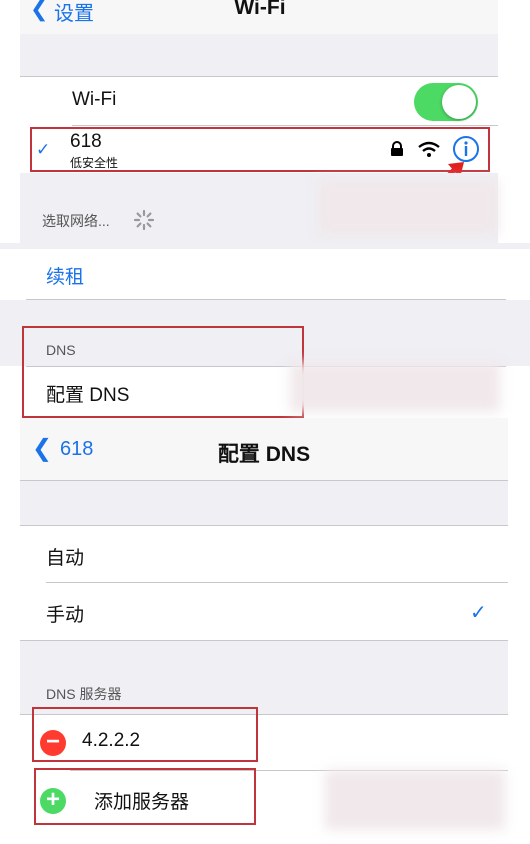  I want to click on back-button: 设置, so click(74, 13).